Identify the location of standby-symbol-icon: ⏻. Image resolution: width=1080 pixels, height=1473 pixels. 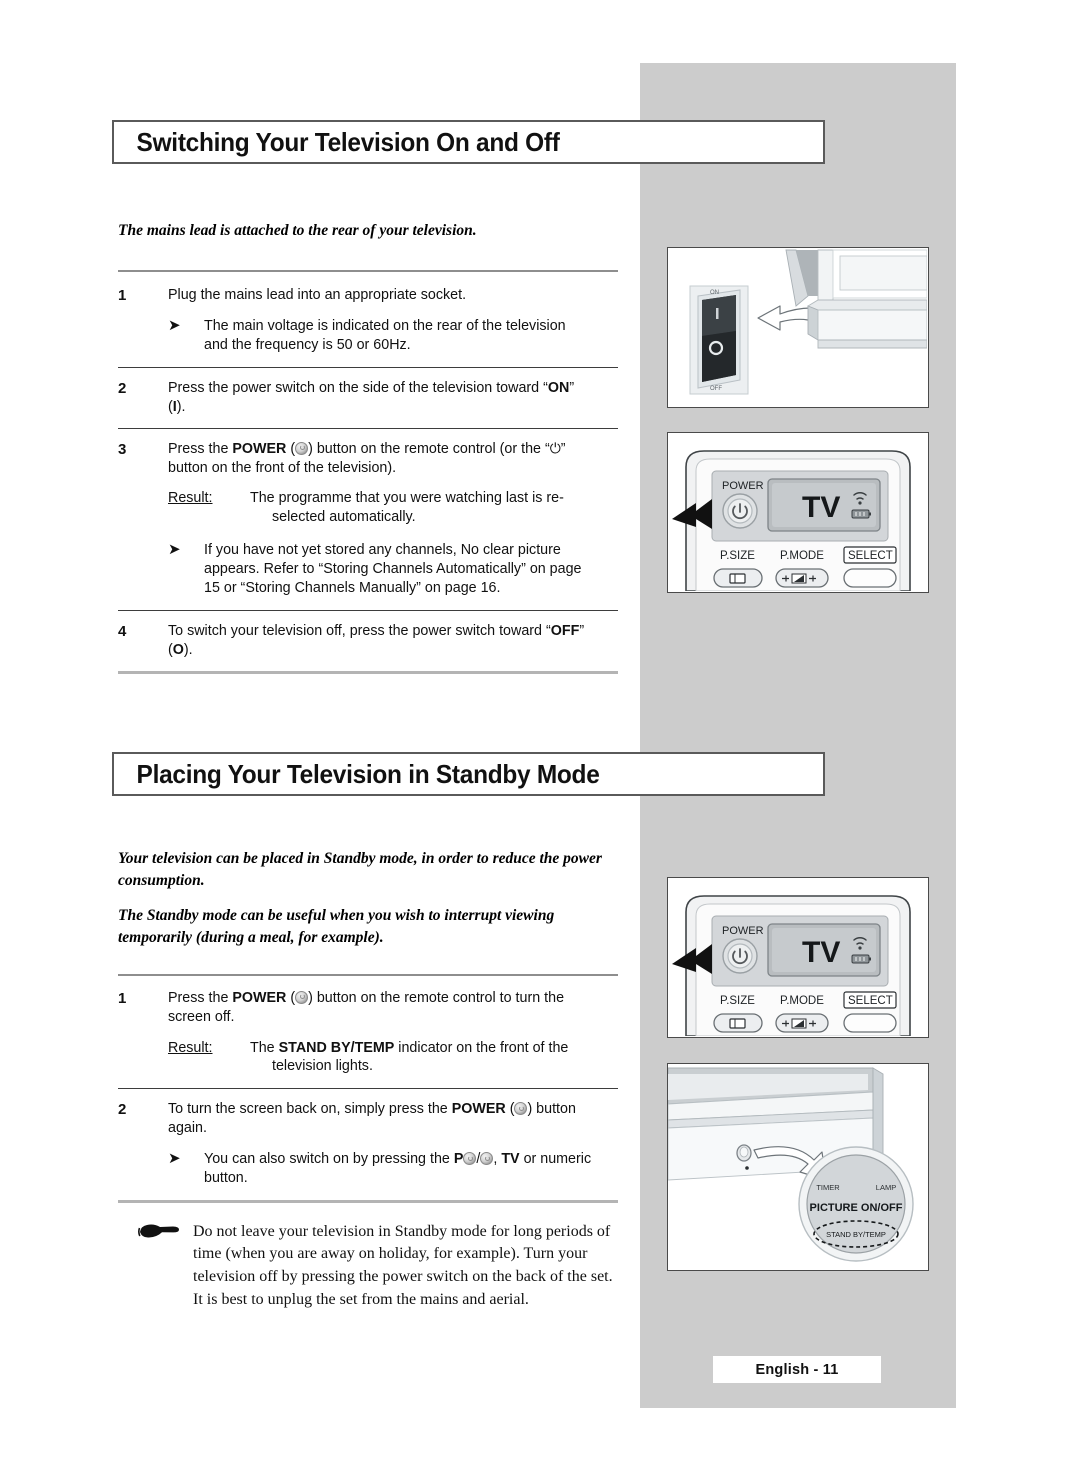
(555, 448).